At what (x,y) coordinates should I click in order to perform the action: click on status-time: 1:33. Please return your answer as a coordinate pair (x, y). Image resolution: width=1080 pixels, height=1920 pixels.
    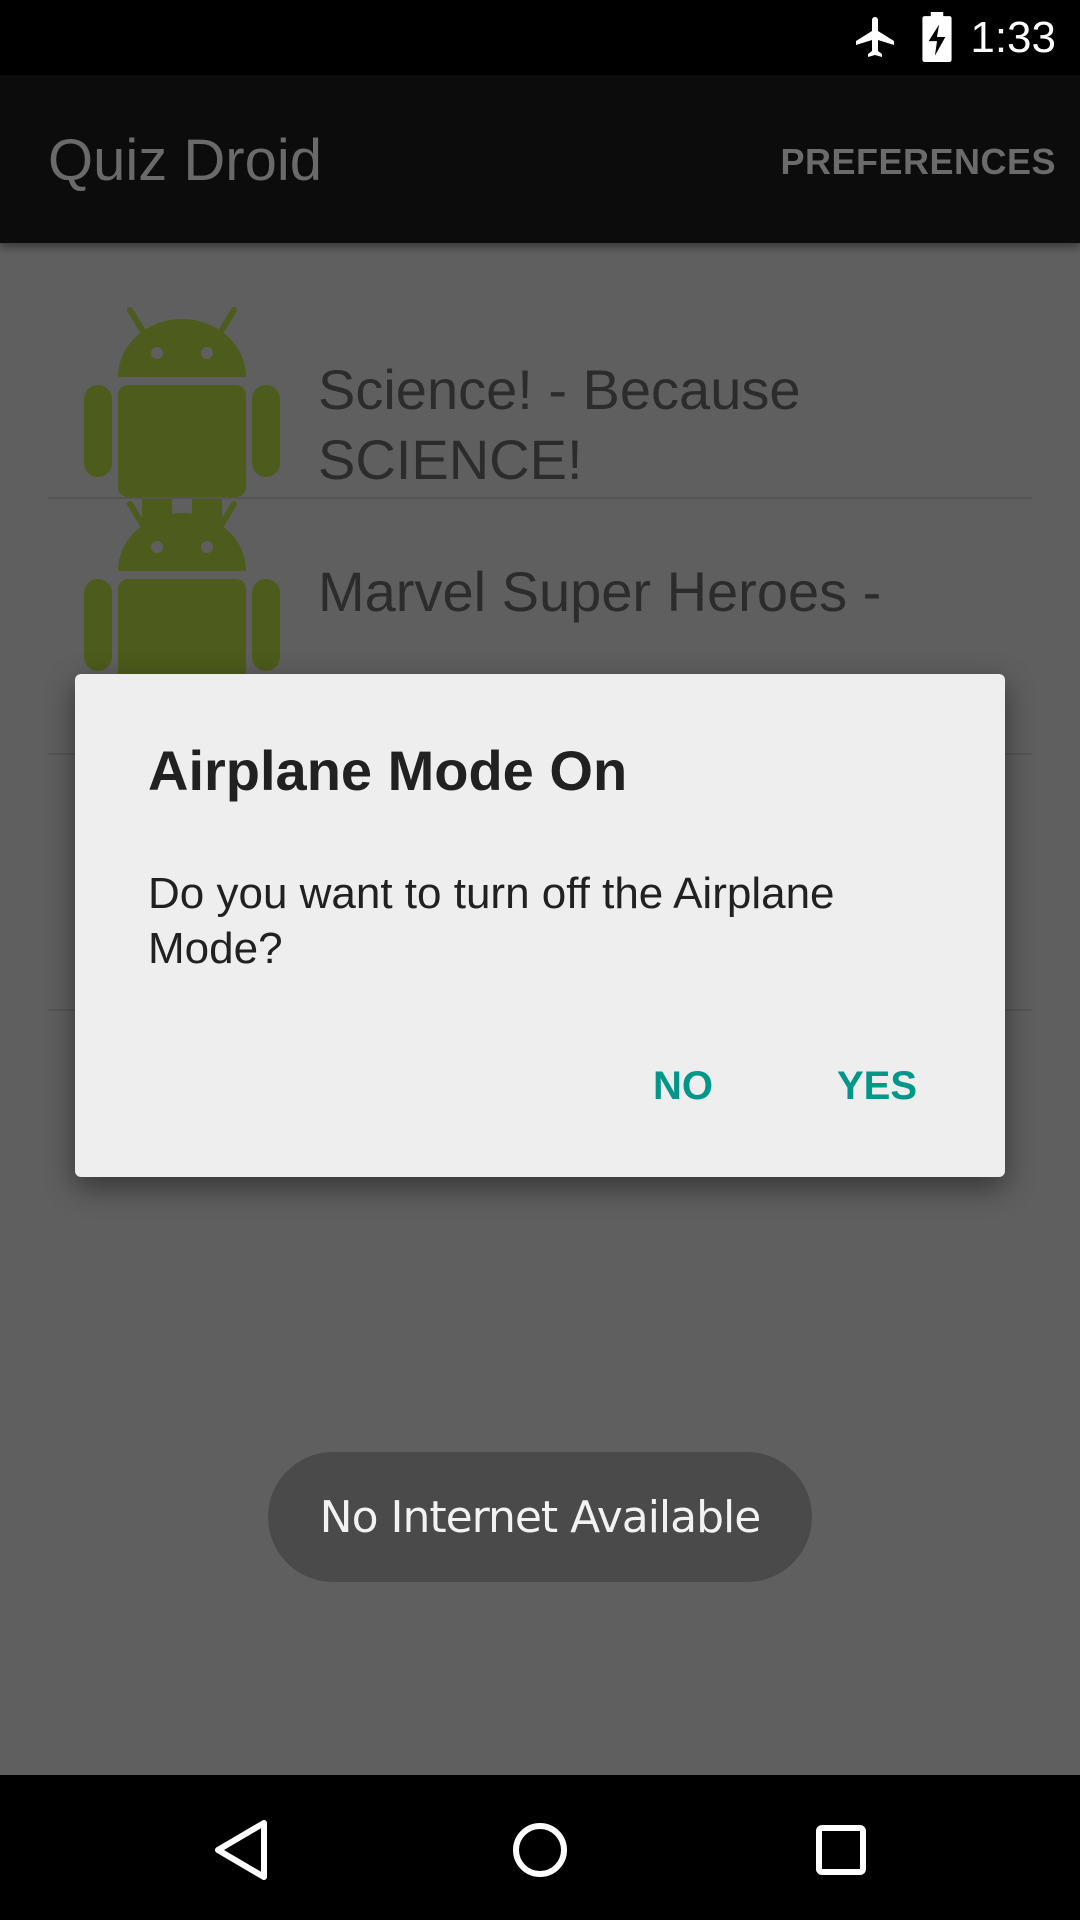
    Looking at the image, I should click on (1013, 37).